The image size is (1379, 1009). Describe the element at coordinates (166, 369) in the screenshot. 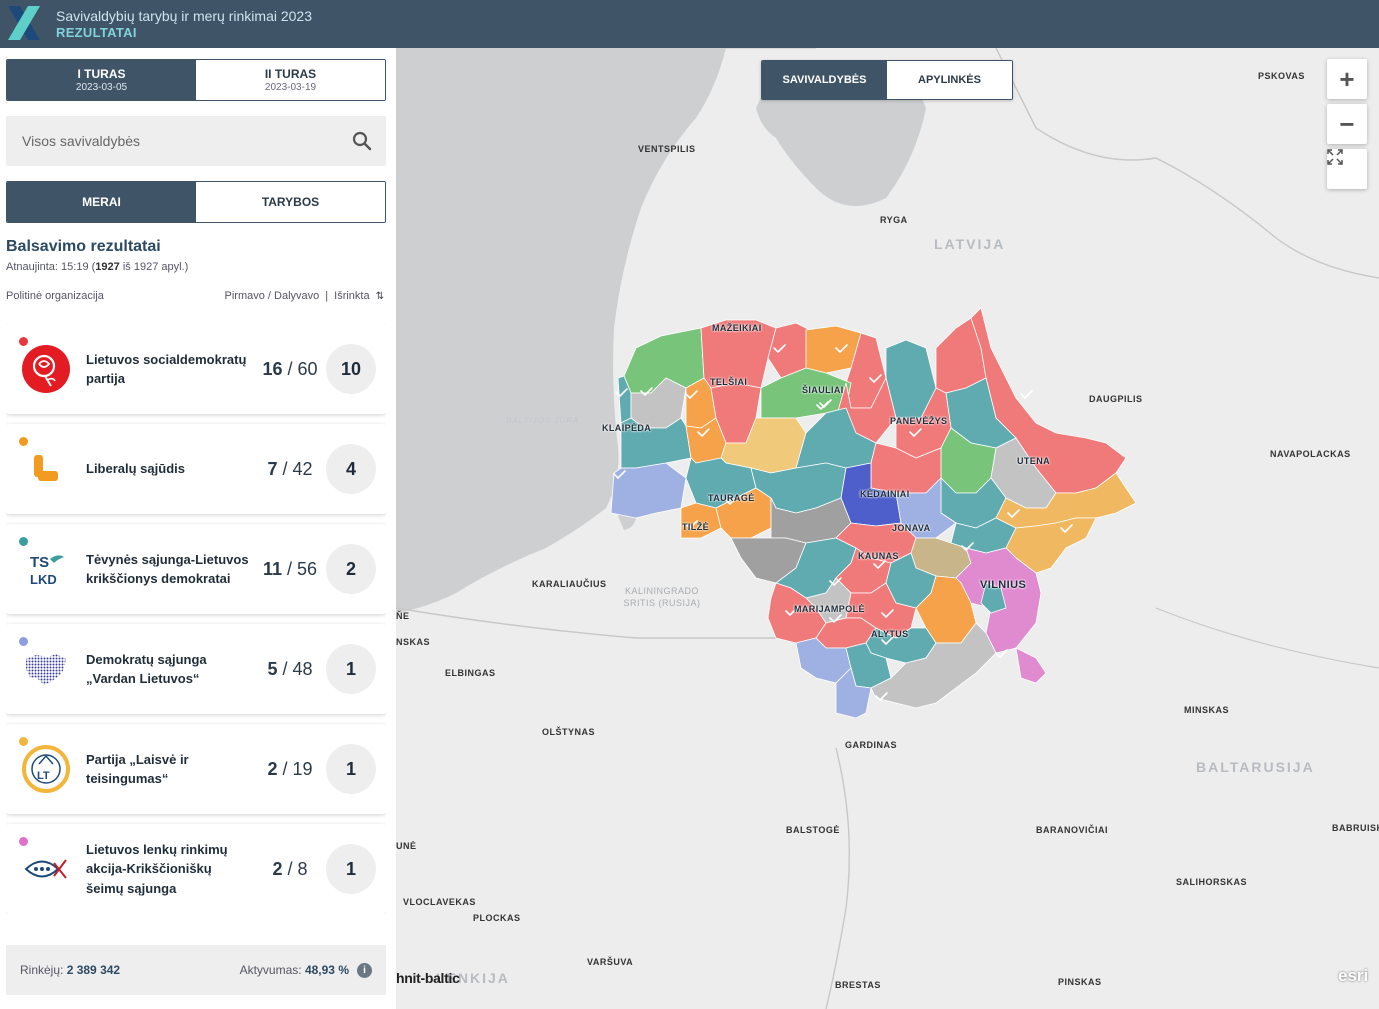

I see `party-name: Lietuvos socialdemokratų partija` at that location.